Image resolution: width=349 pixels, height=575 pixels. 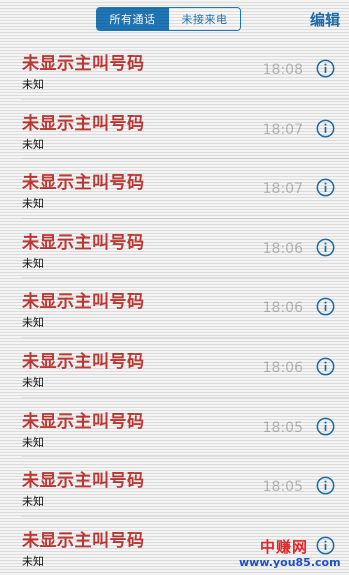 What do you see at coordinates (174, 70) in the screenshot?
I see `call-row: 未显示主叫号码 未知 18:08` at bounding box center [174, 70].